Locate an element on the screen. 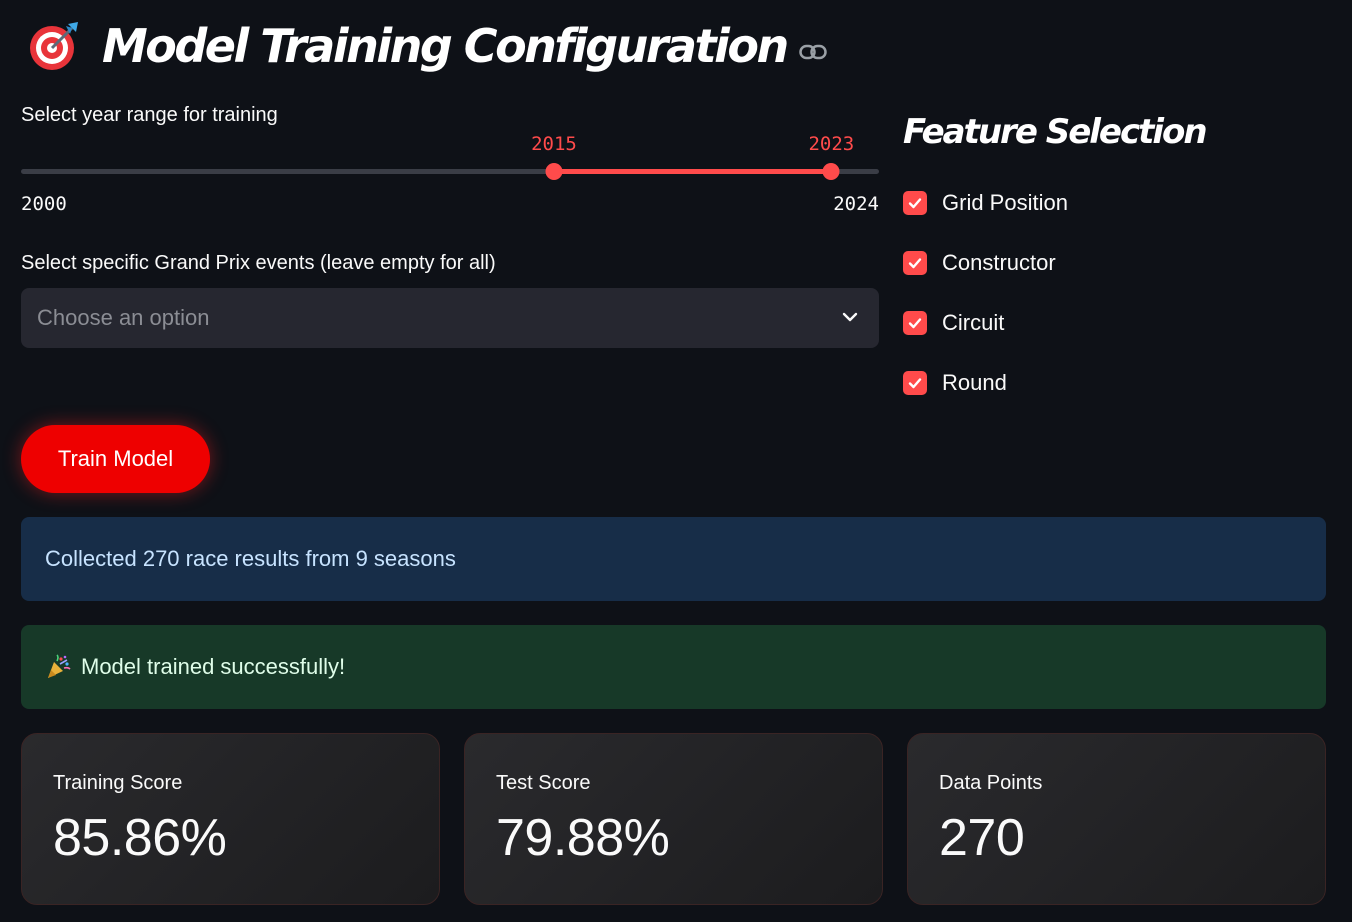 This screenshot has height=922, width=1352. slider-selected-range is located at coordinates (693, 171).